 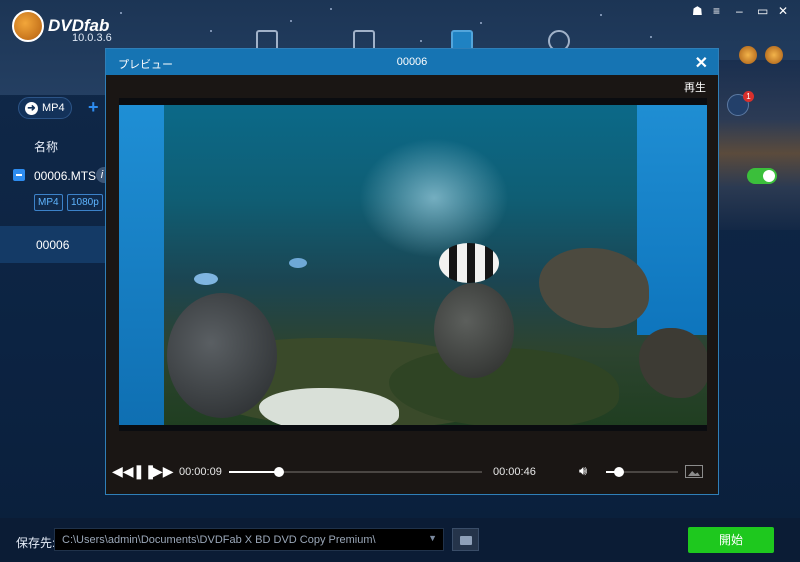 I want to click on file-name: 00006.MTS, so click(x=65, y=176).